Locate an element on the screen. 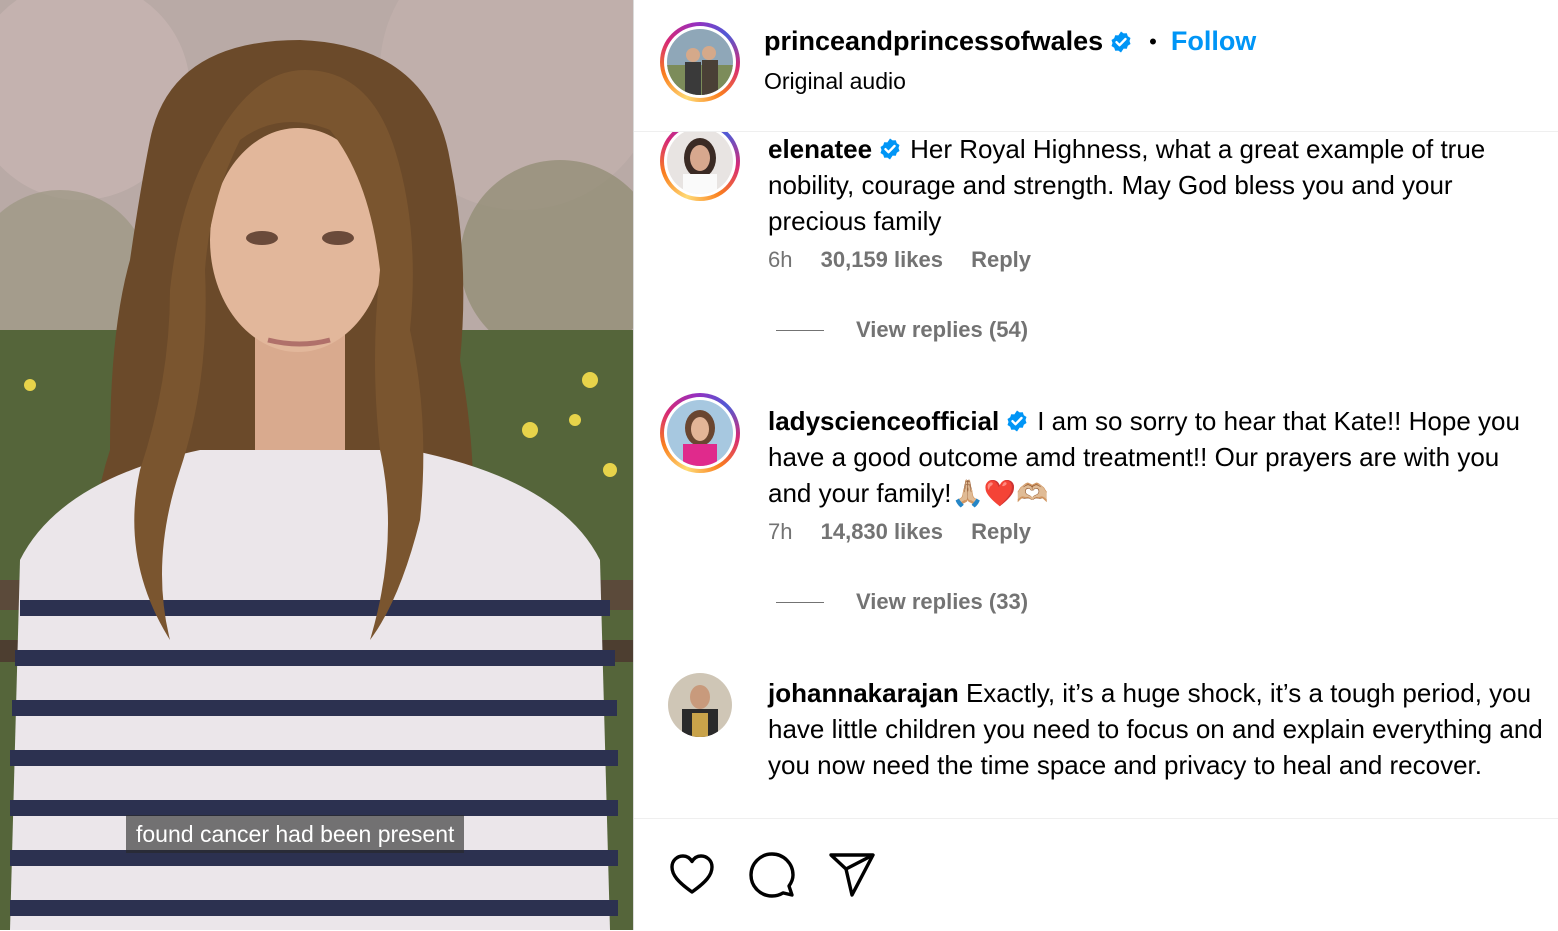 The height and width of the screenshot is (931, 1558). comment-time: 7h is located at coordinates (780, 531).